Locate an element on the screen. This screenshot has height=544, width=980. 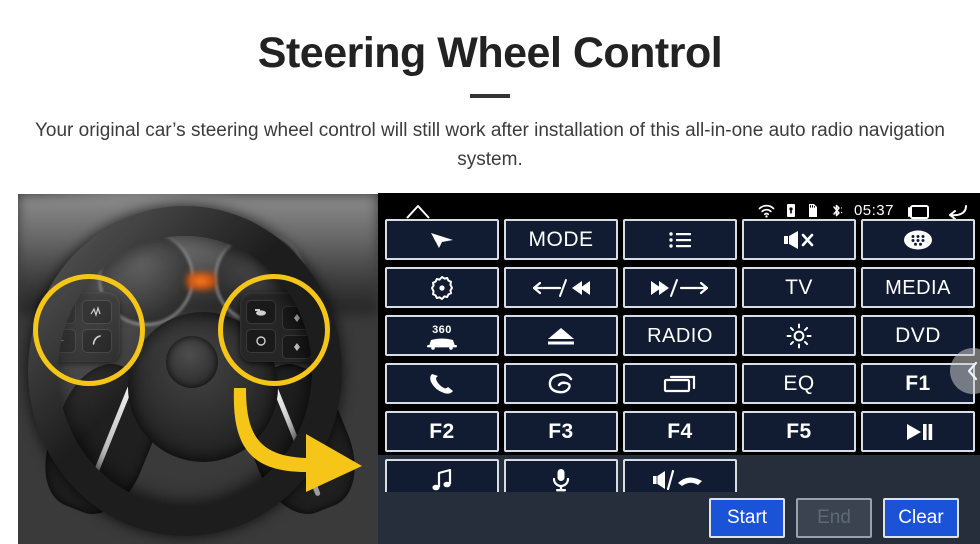
grid-button-apps is located at coordinates (918, 239).